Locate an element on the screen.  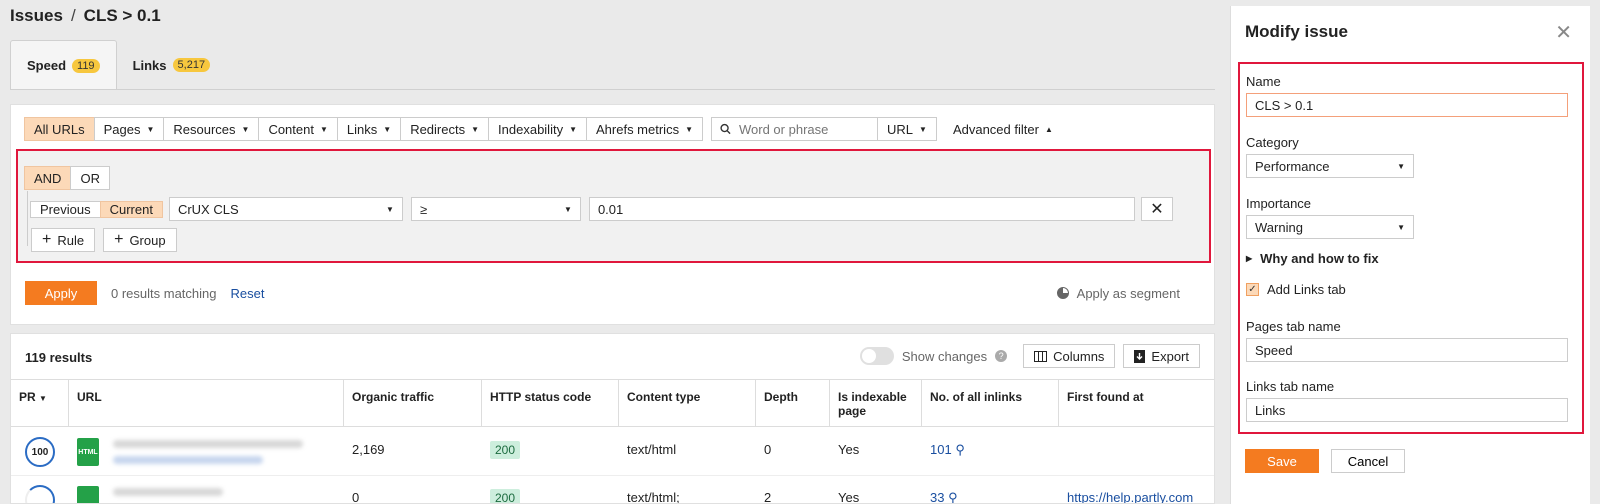
filter-content: Content ▼ is located at coordinates (298, 129).